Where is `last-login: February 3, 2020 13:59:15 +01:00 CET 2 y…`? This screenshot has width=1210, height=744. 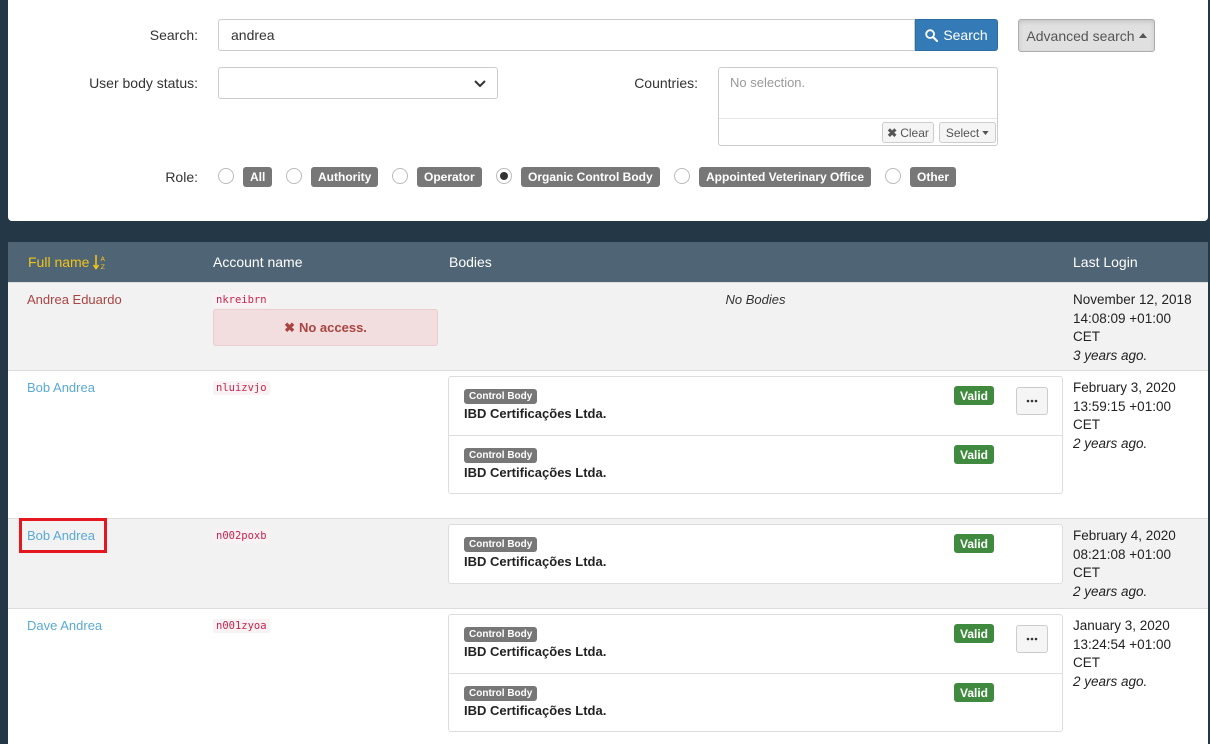 last-login: February 3, 2020 13:59:15 +01:00 CET 2 y… is located at coordinates (1124, 416).